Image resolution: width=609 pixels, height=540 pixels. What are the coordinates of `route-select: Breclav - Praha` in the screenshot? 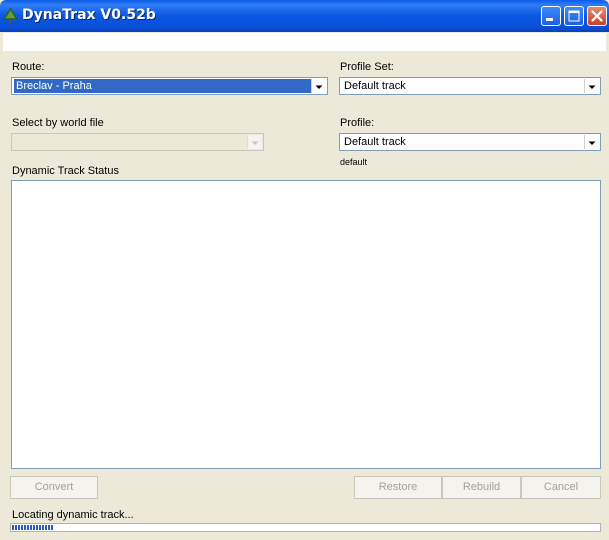 It's located at (169, 86).